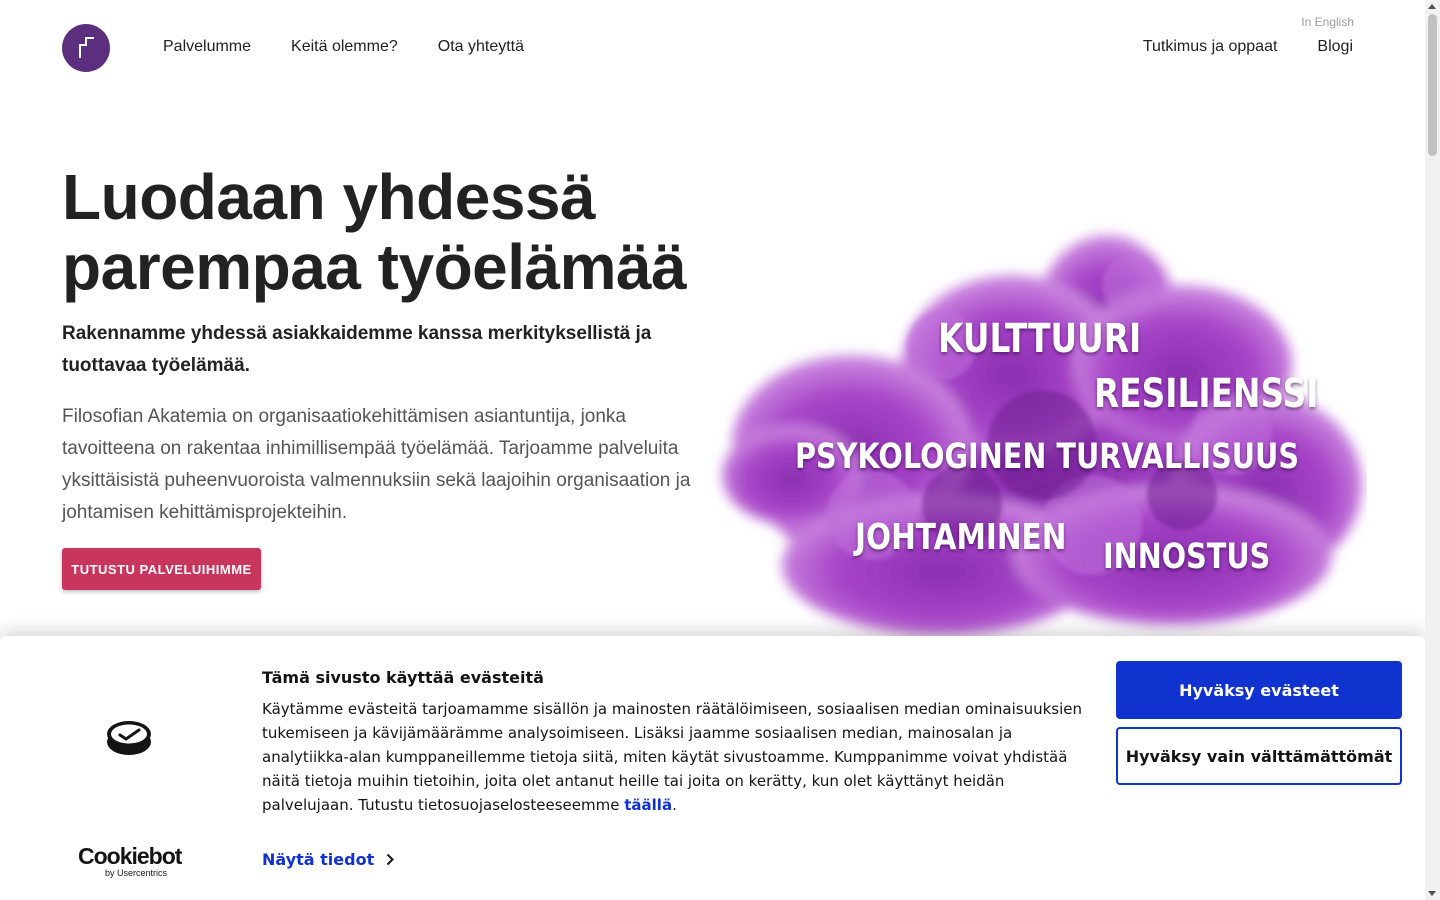 This screenshot has height=900, width=1440. Describe the element at coordinates (129, 738) in the screenshot. I see `cookiebot-logo-icon` at that location.